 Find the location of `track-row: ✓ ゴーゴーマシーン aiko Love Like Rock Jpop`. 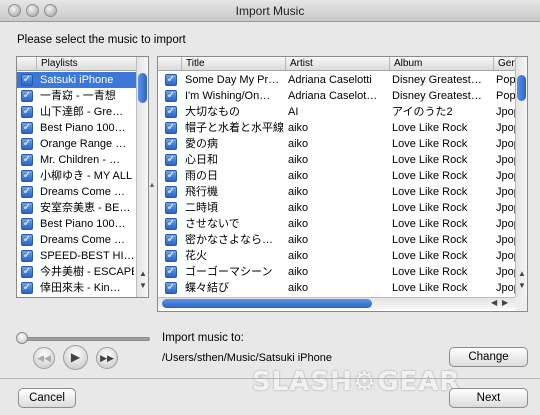

track-row: ✓ ゴーゴーマシーン aiko Love Like Rock Jpop is located at coordinates (337, 272).